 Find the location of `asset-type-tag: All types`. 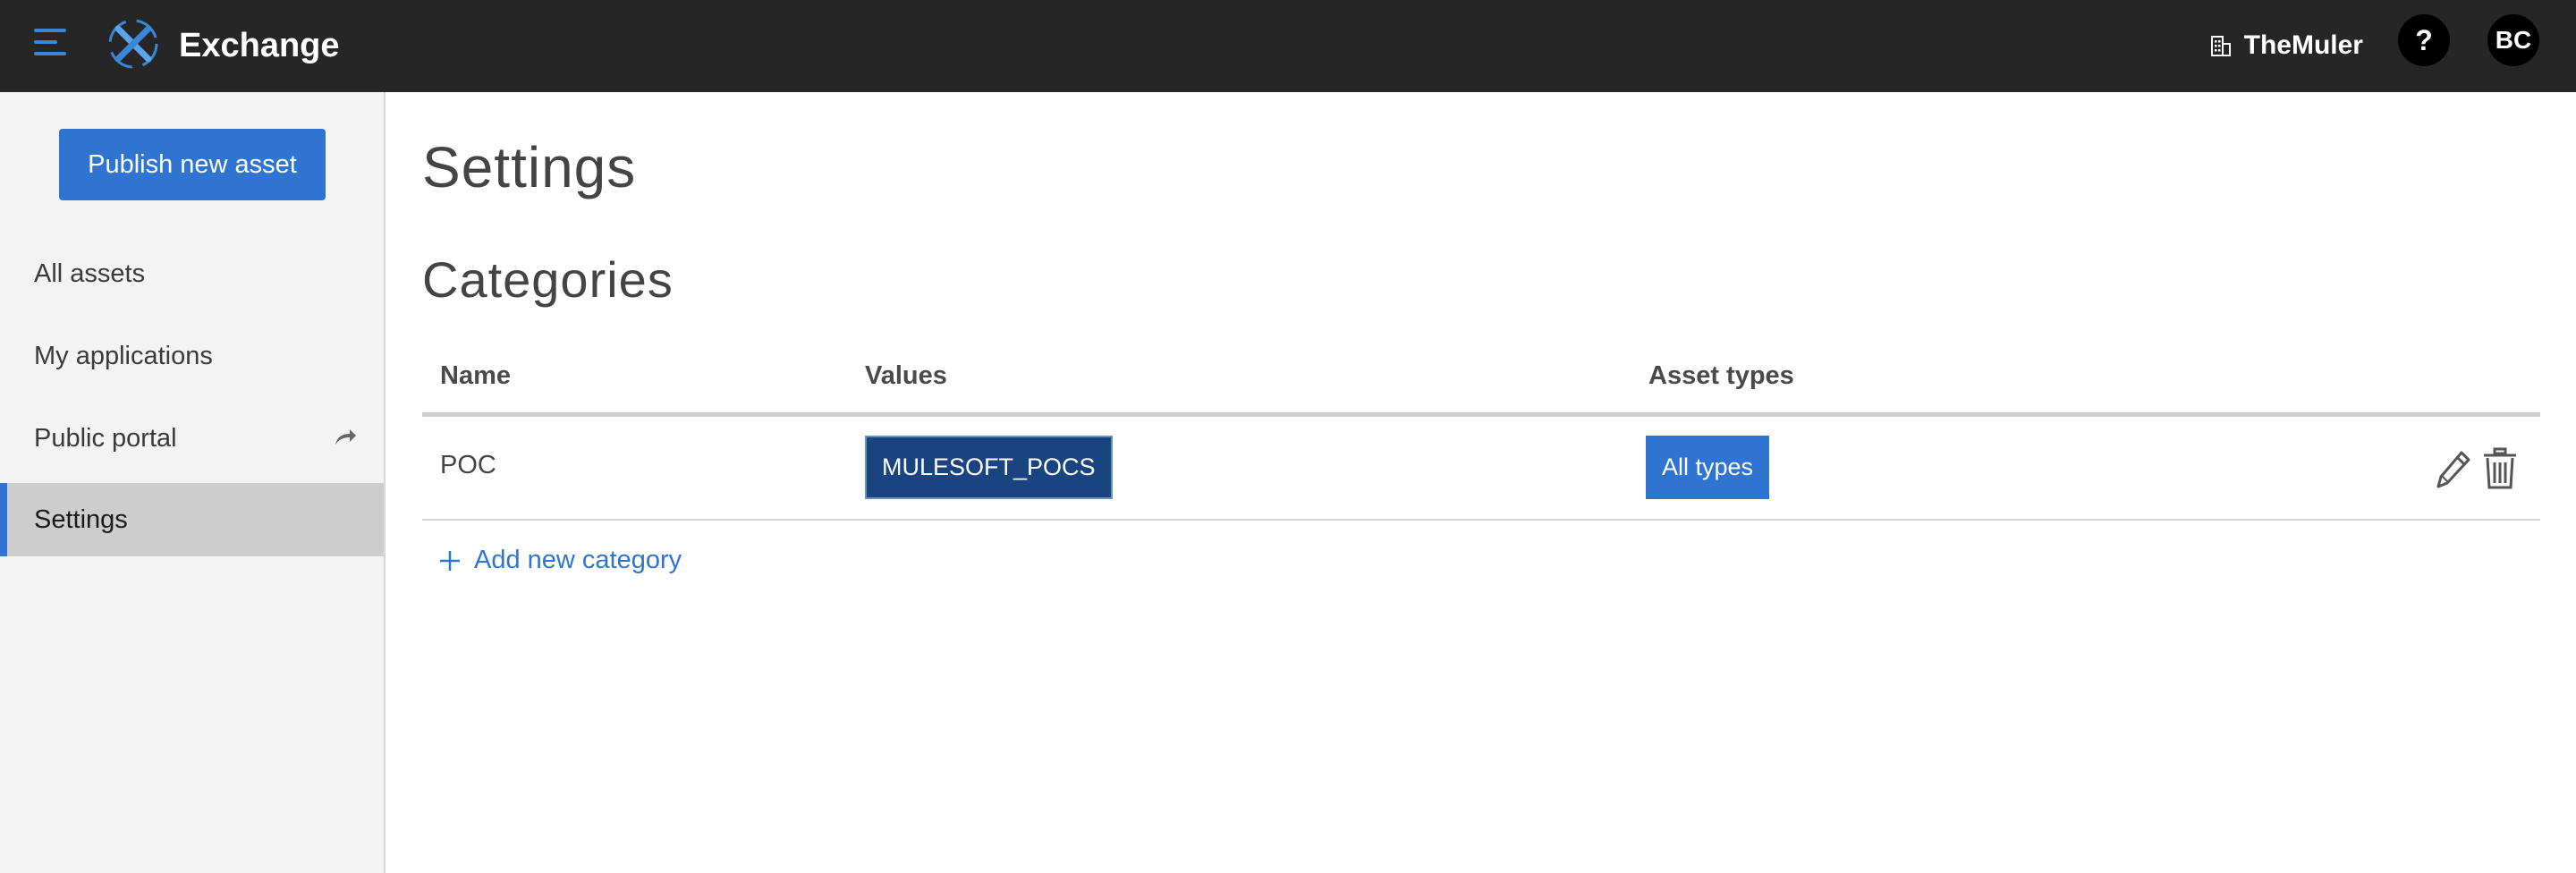

asset-type-tag: All types is located at coordinates (1708, 468).